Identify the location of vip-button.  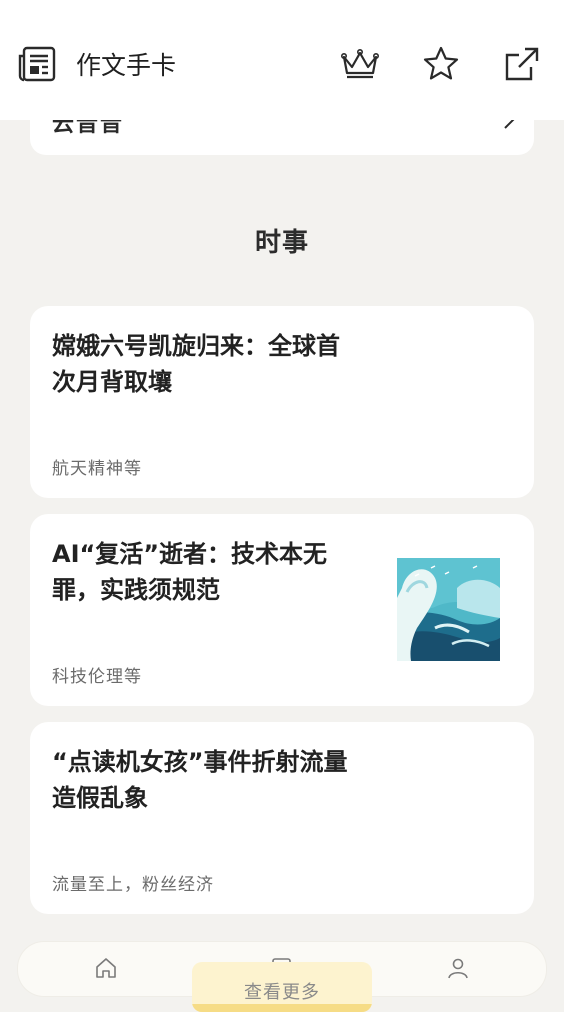
(360, 64).